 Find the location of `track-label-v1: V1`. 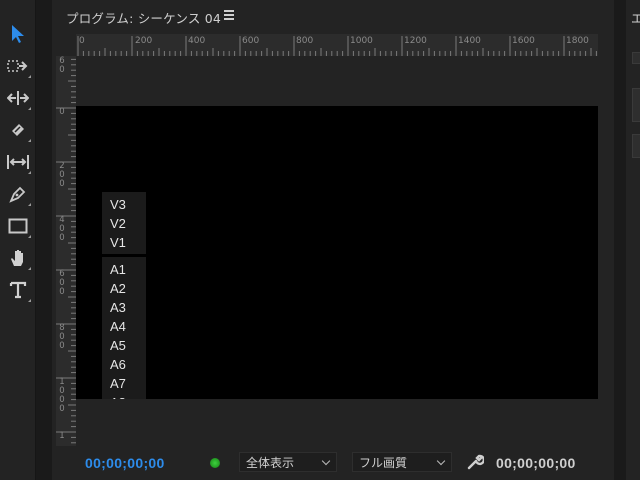

track-label-v1: V1 is located at coordinates (118, 242).